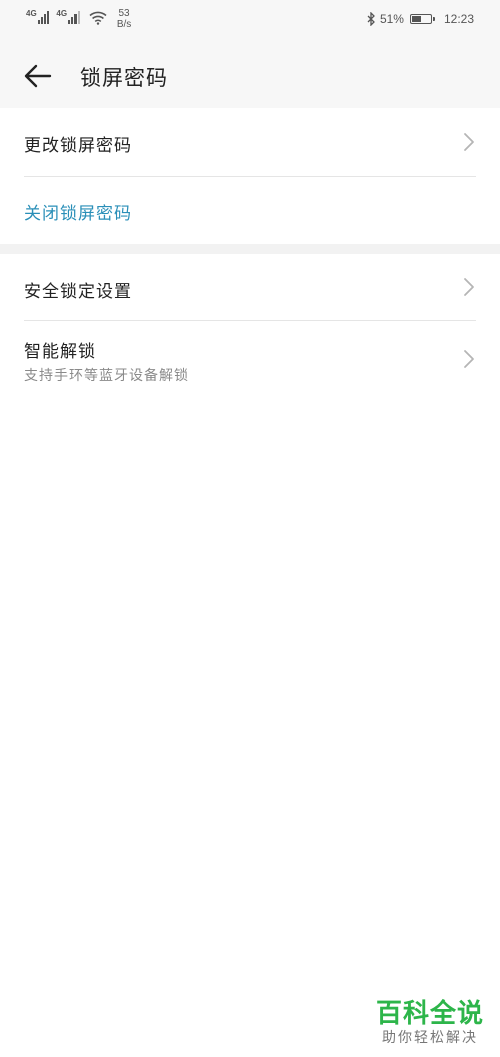  I want to click on network-speed: 53 B/s, so click(124, 19).